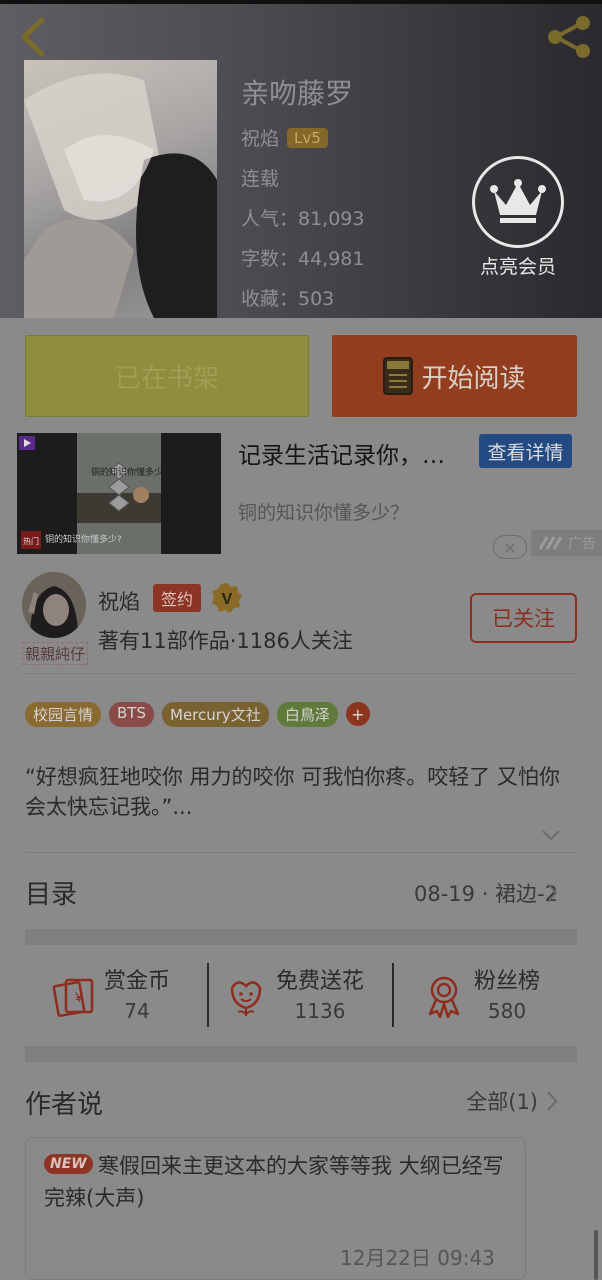  I want to click on avatar-image, so click(54, 605).